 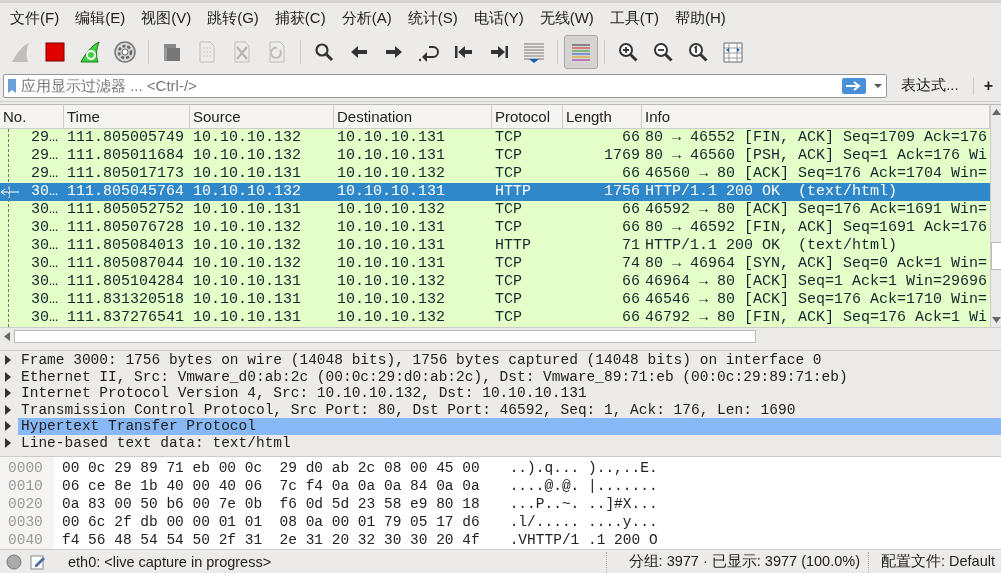 I want to click on protocol-tree-item: Transmission Control Protocol, Src Port: 80, Dst Port: 46592, Seq: 1, Ack: 176, Len: 1690, so click(x=509, y=409).